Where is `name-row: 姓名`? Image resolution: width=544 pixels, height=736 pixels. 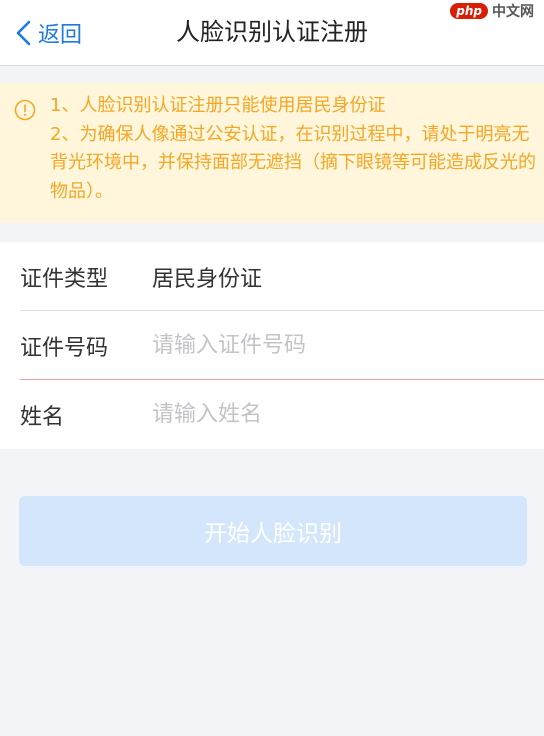 name-row: 姓名 is located at coordinates (282, 414).